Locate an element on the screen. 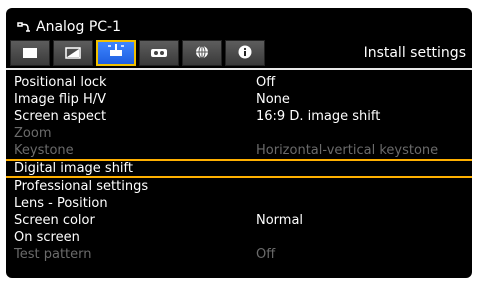 This screenshot has height=282, width=477. menu-item-value: 16:9 D. image shift is located at coordinates (318, 116).